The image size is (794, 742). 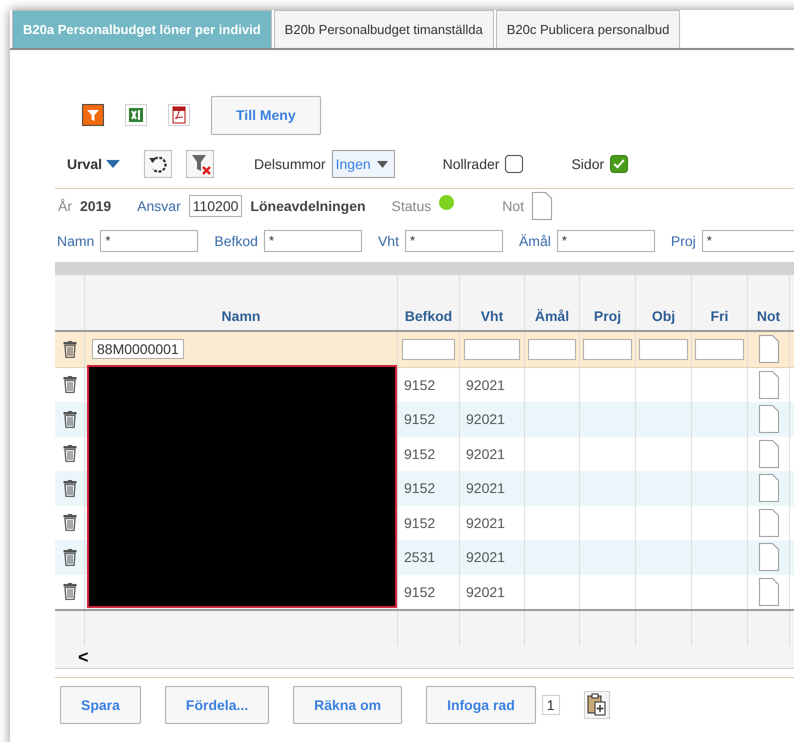 I want to click on scroll-left-arrow: <, so click(x=83, y=657).